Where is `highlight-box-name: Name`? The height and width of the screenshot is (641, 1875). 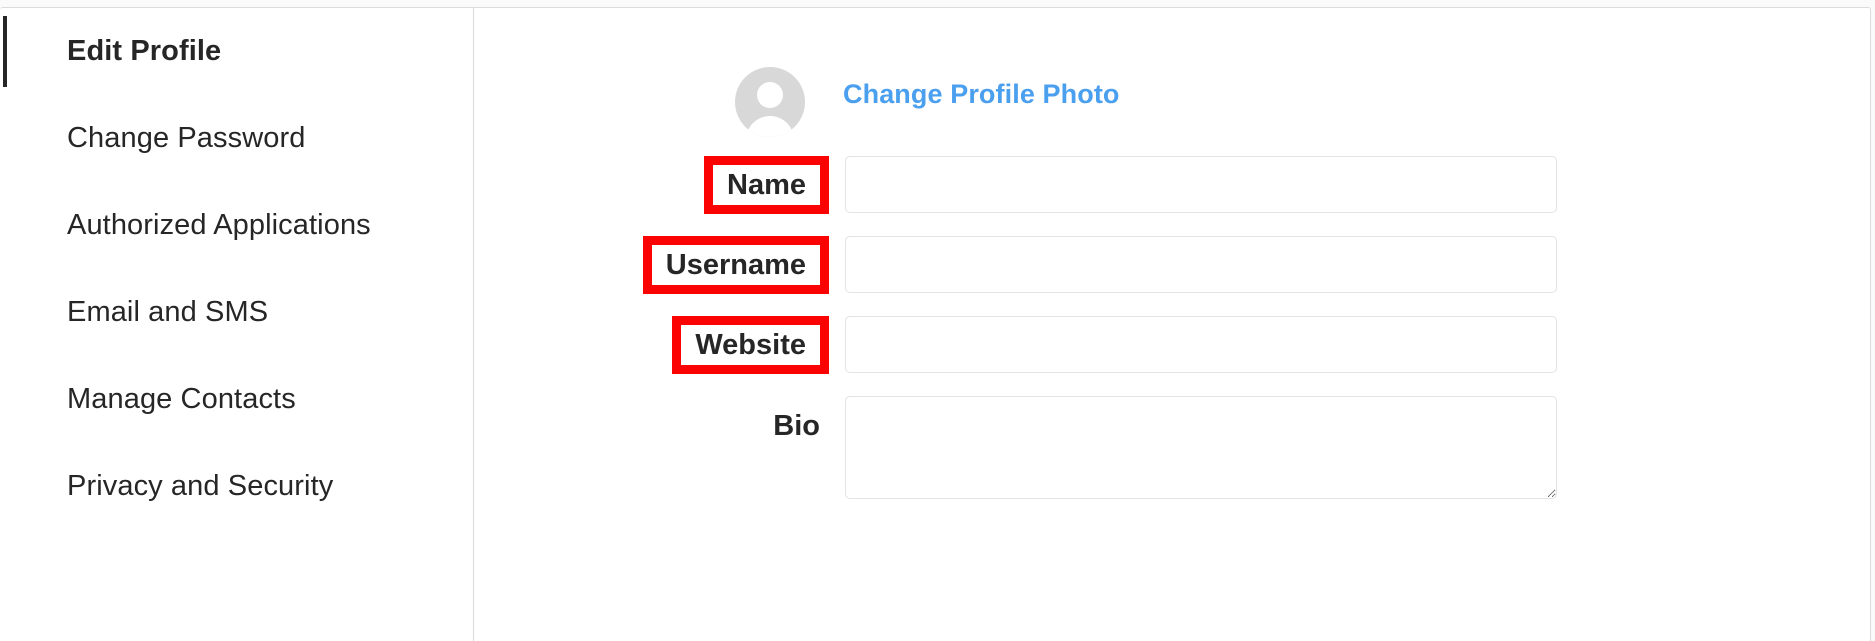
highlight-box-name: Name is located at coordinates (766, 185).